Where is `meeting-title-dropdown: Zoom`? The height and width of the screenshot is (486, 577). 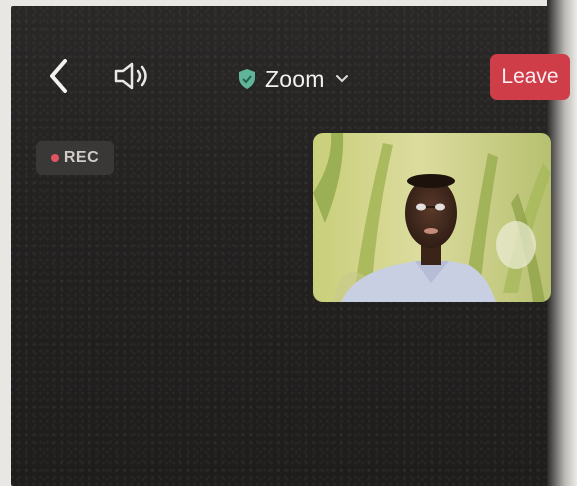
meeting-title-dropdown: Zoom is located at coordinates (293, 79).